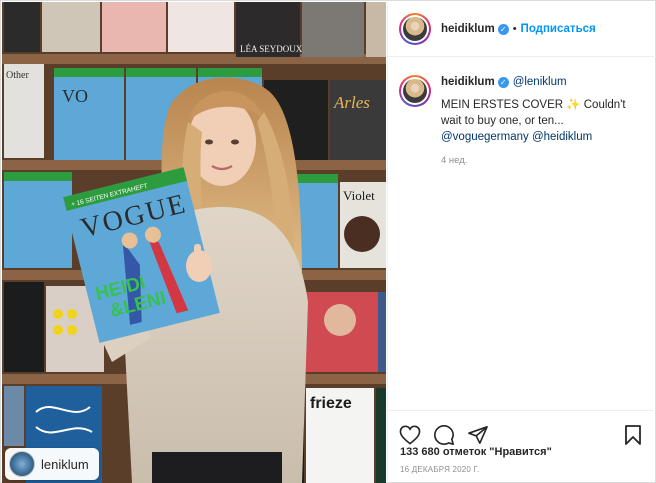 Image resolution: width=656 pixels, height=483 pixels. Describe the element at coordinates (65, 464) in the screenshot. I see `tagged-username: leniklum` at that location.